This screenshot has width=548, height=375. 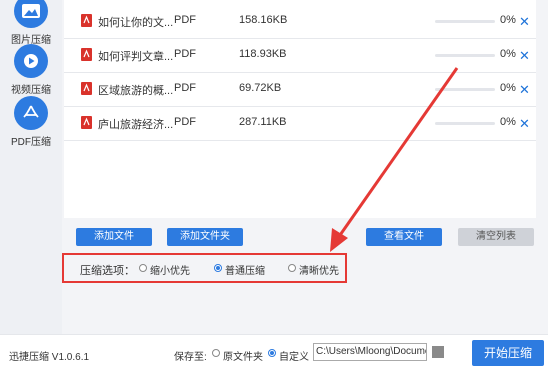 I want to click on file-size: 287.11KB, so click(x=263, y=122).